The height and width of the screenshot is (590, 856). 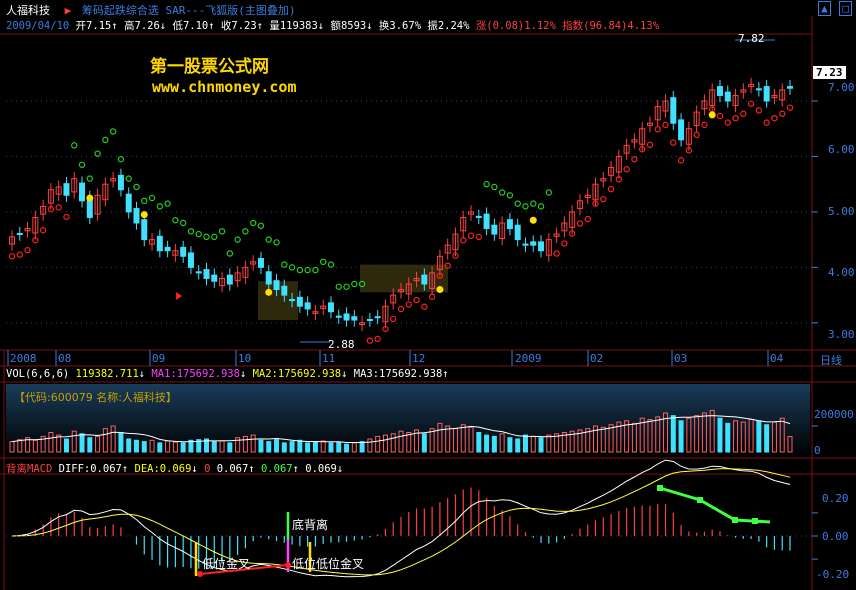 What do you see at coordinates (681, 358) in the screenshot?
I see `time-label: 03` at bounding box center [681, 358].